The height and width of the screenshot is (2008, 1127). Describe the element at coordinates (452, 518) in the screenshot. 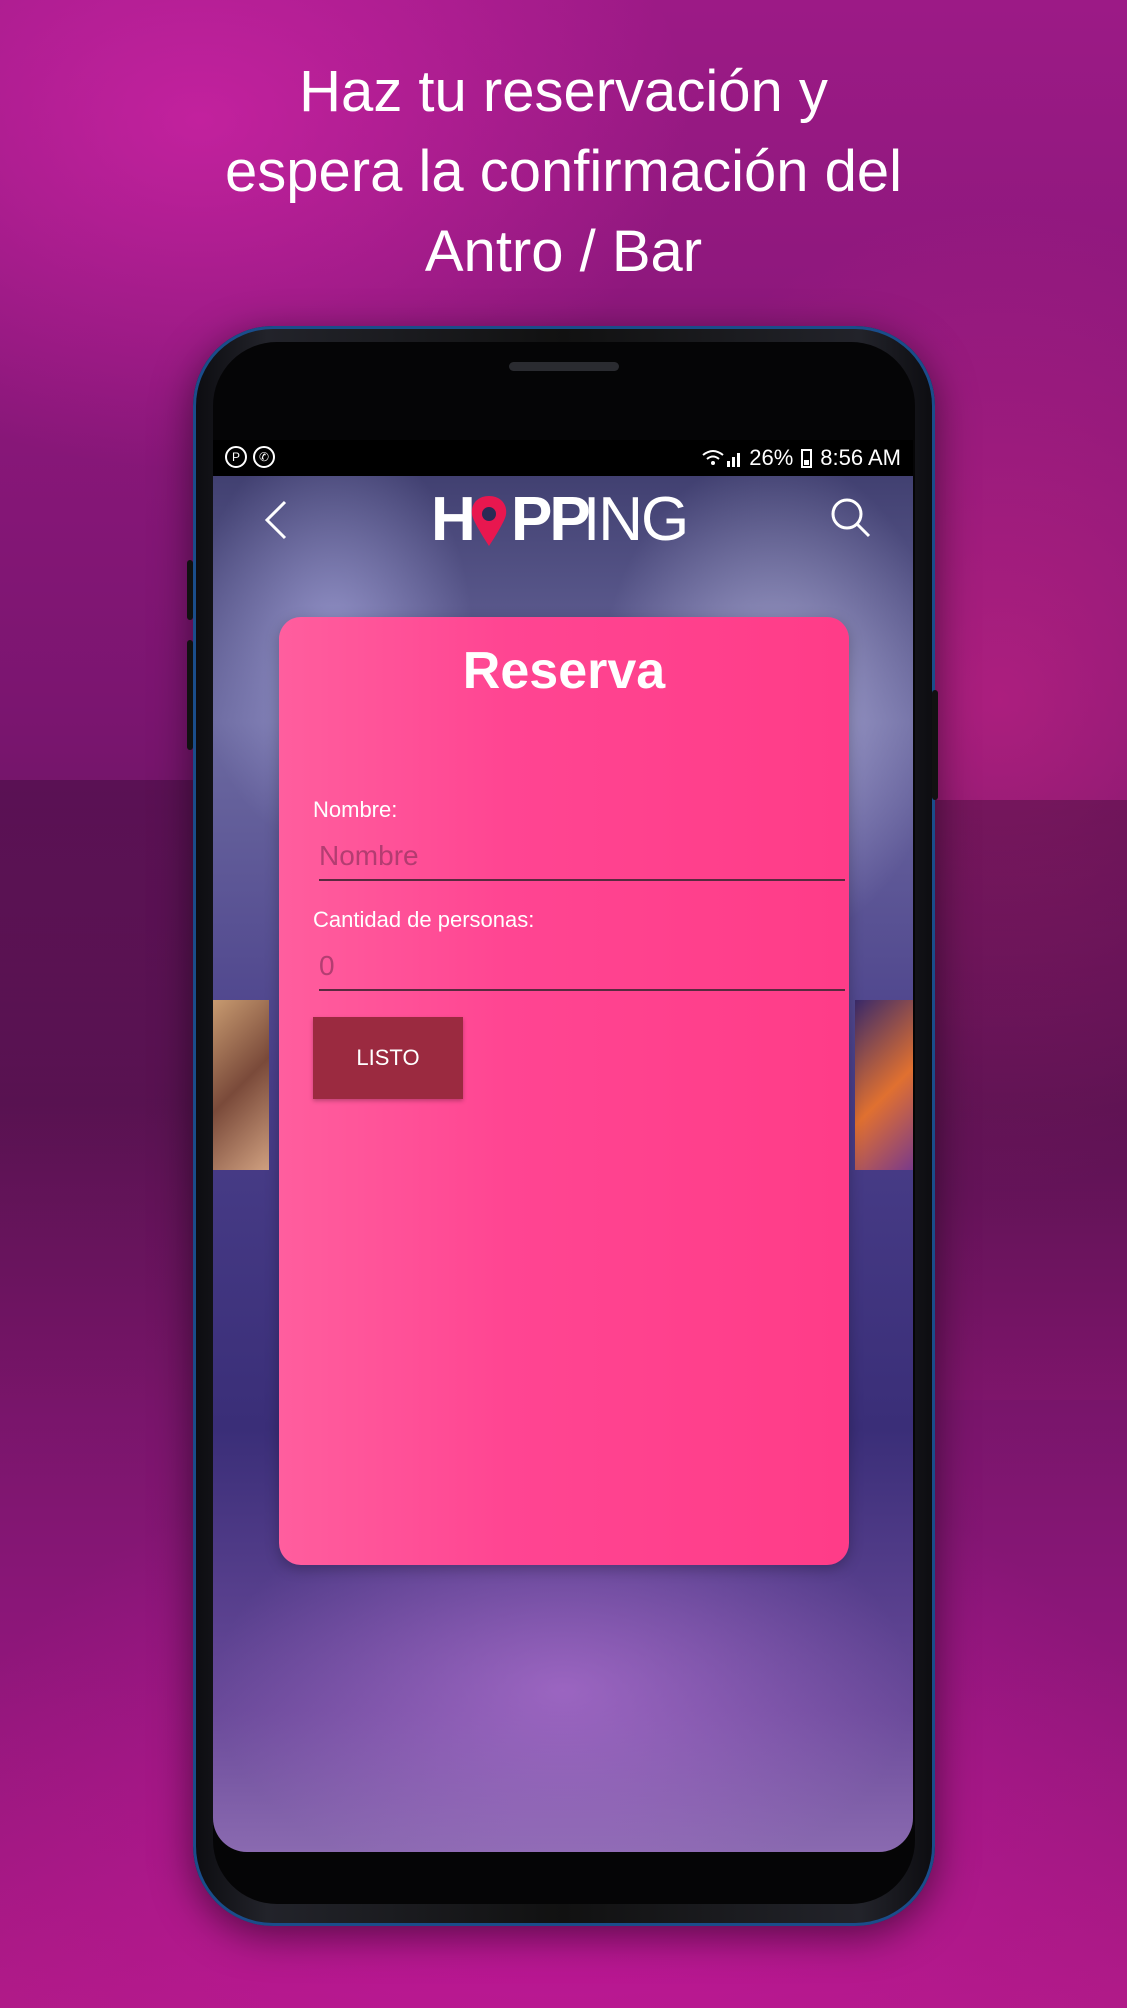

I see `svg-text: H` at that location.